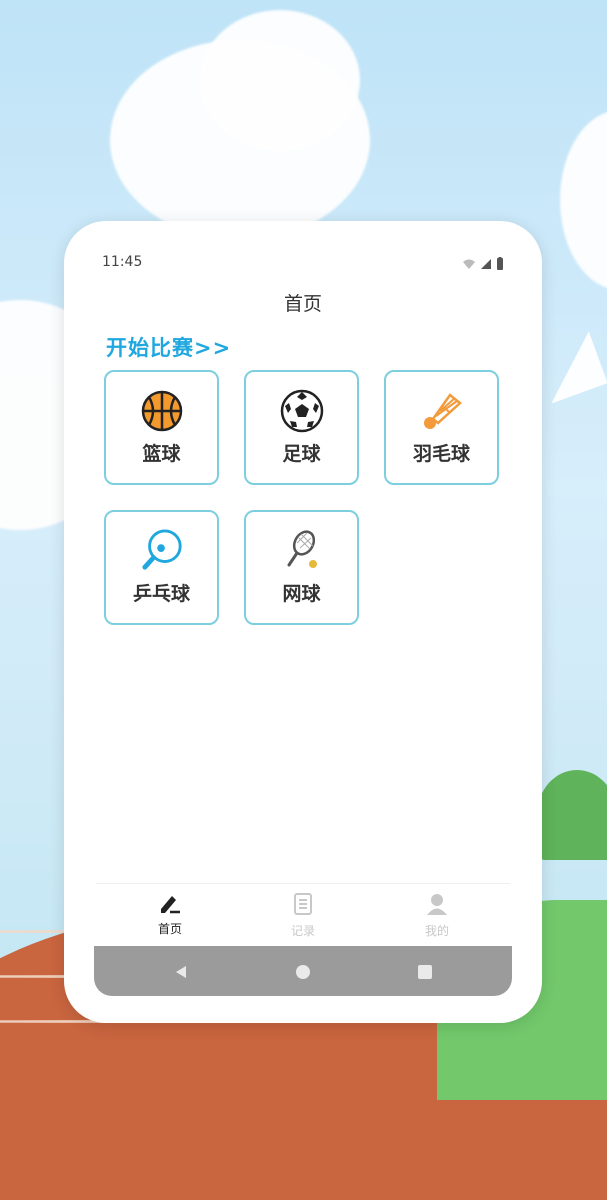  I want to click on nav-item-home: 首页, so click(170, 914).